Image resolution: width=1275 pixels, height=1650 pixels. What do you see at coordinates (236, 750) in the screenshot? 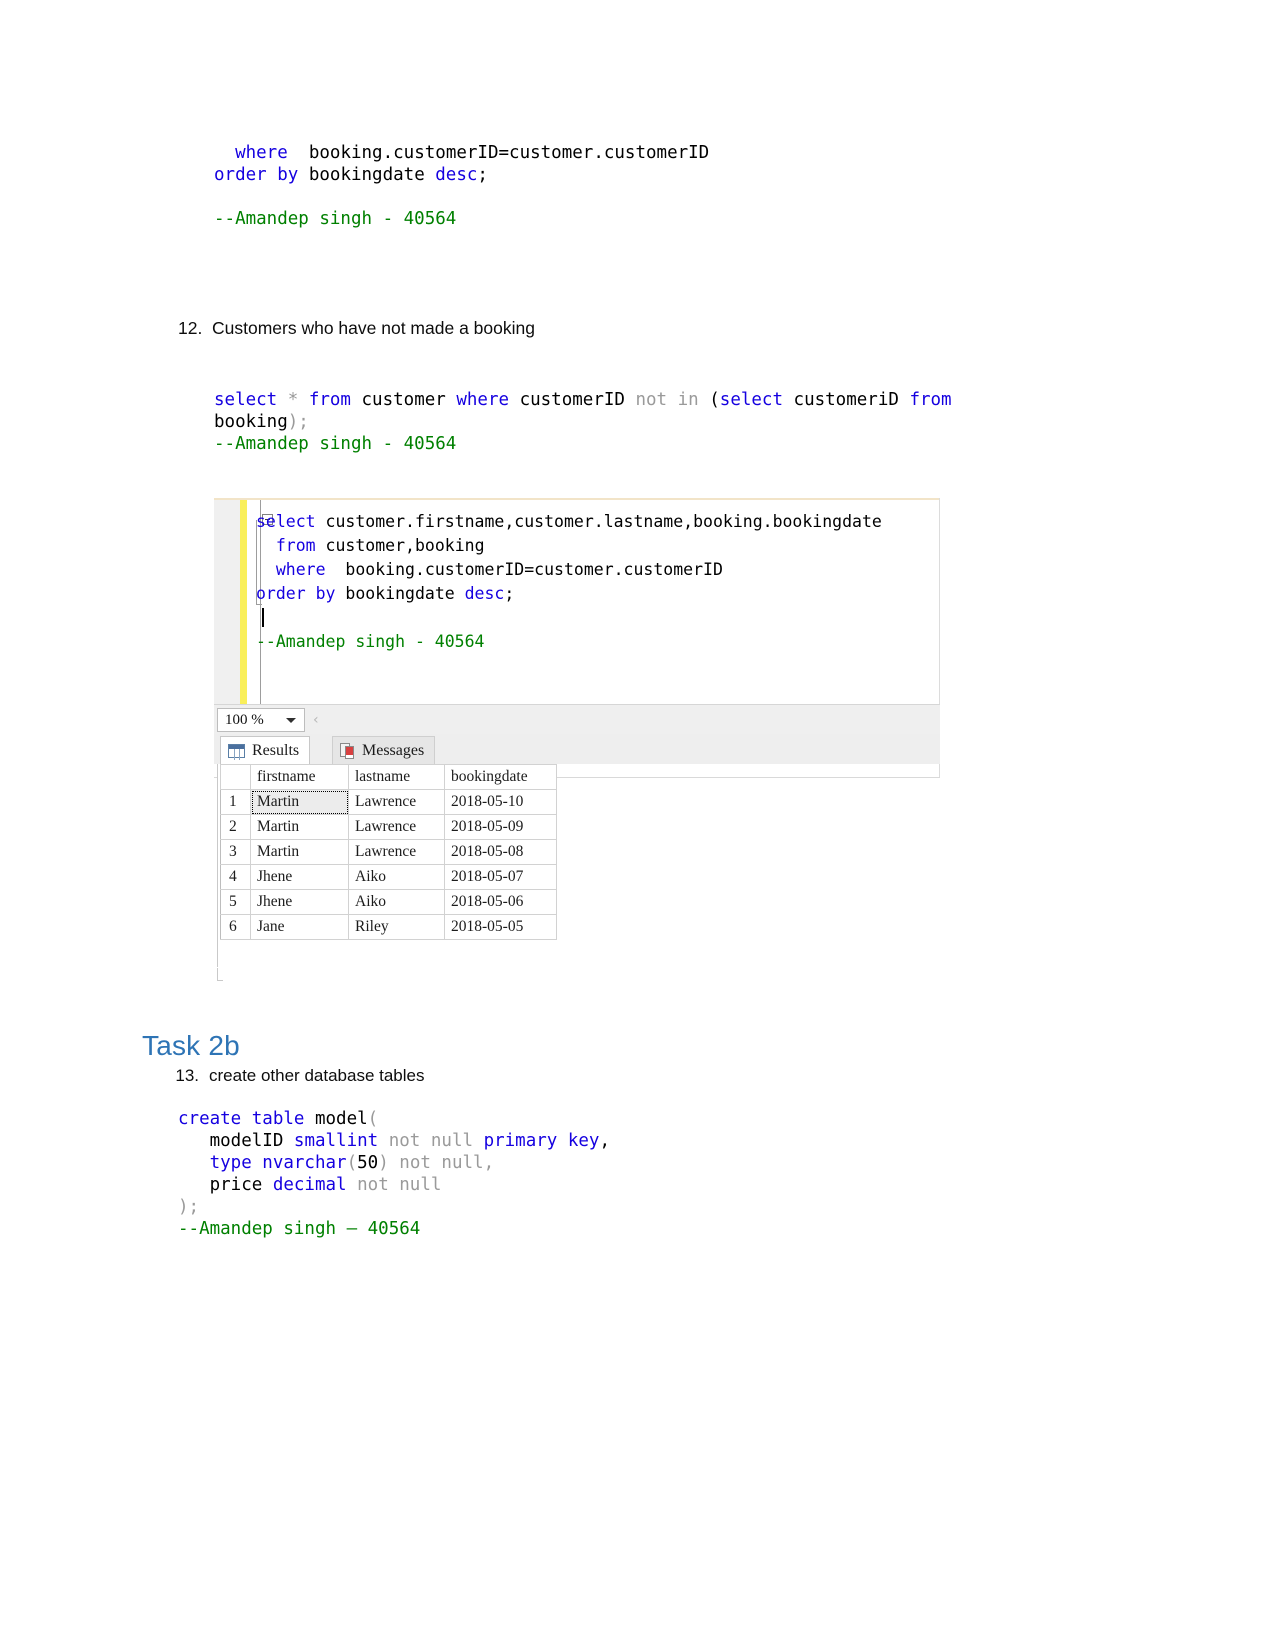
I see `results-grid-icon` at bounding box center [236, 750].